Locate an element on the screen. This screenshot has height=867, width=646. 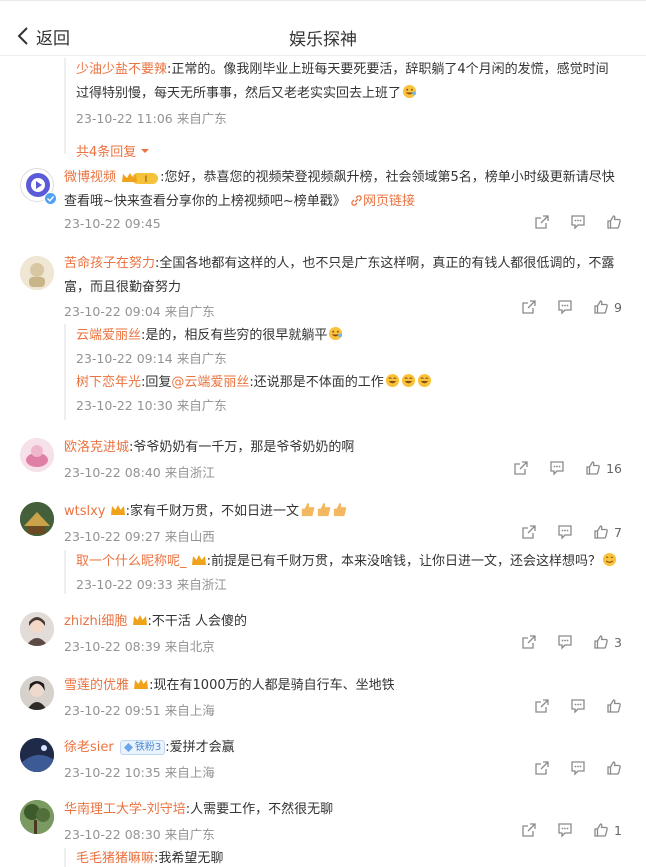
comment-text: :人需要工作，不然很无聊 is located at coordinates (259, 809).